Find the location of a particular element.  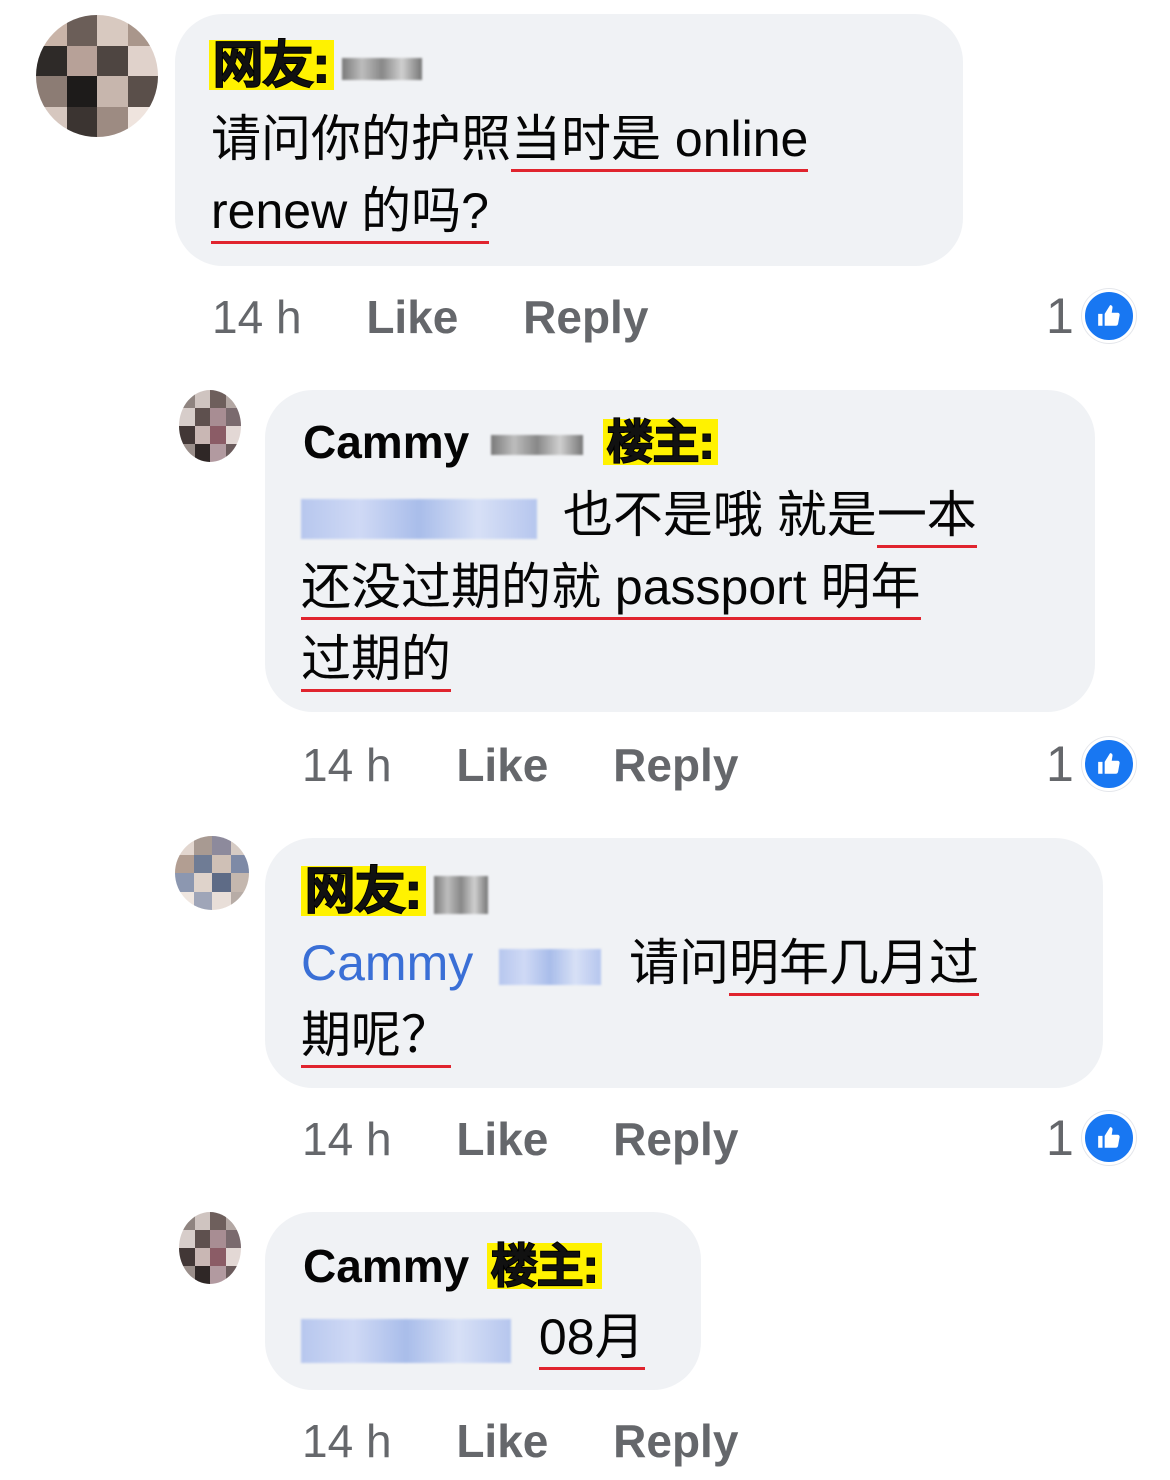

comment-text: 请问 is located at coordinates (679, 963).